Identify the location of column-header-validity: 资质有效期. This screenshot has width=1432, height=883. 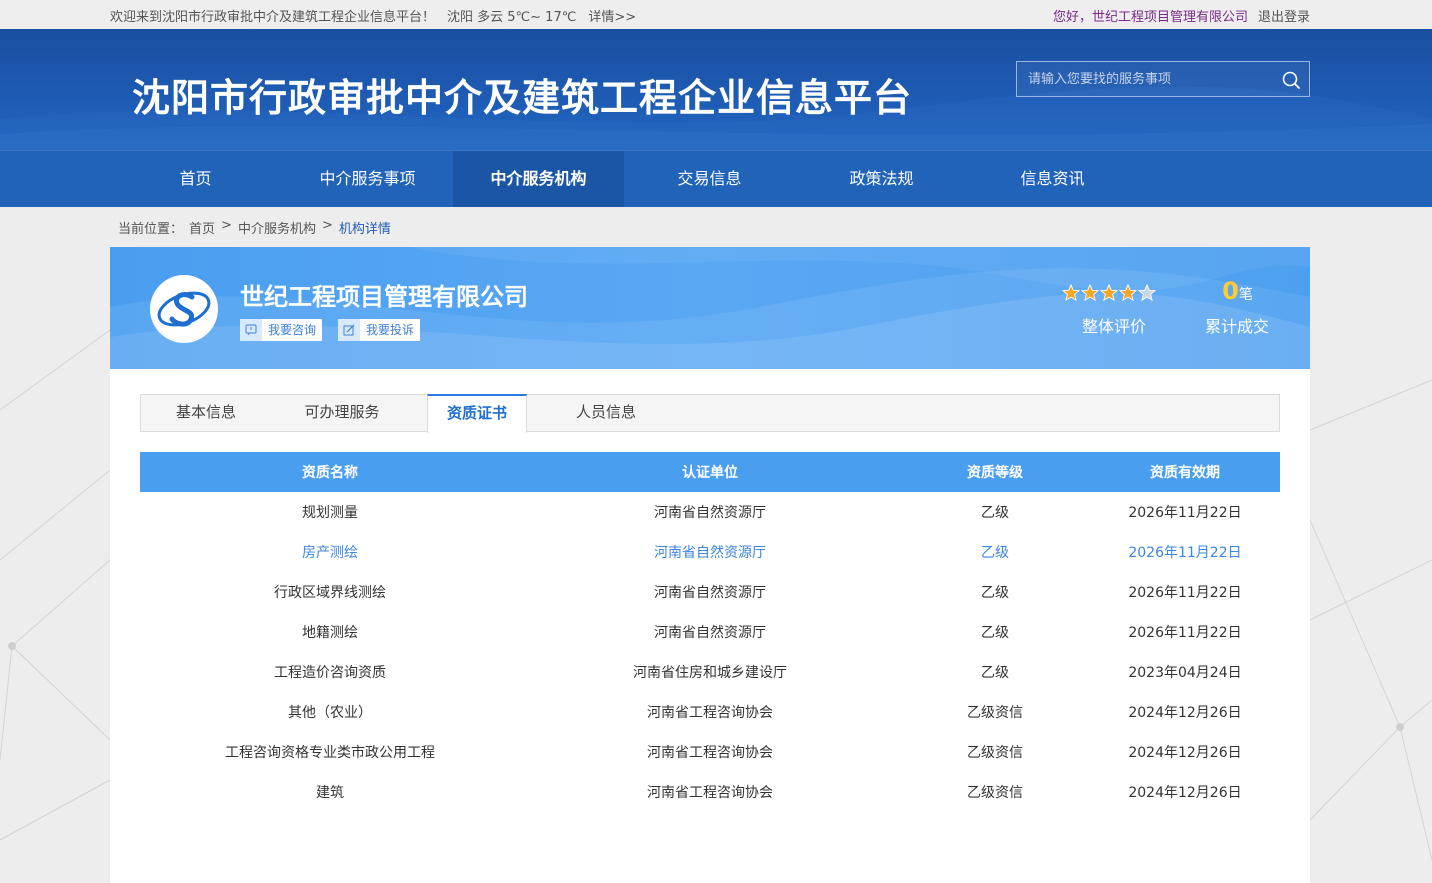
(1185, 472).